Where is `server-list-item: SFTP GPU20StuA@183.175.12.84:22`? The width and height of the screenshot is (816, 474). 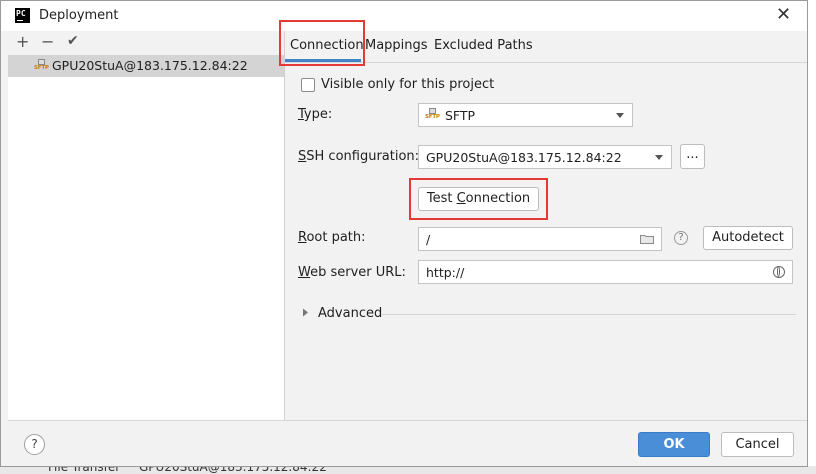
server-list-item: SFTP GPU20StuA@183.175.12.84:22 is located at coordinates (146, 66).